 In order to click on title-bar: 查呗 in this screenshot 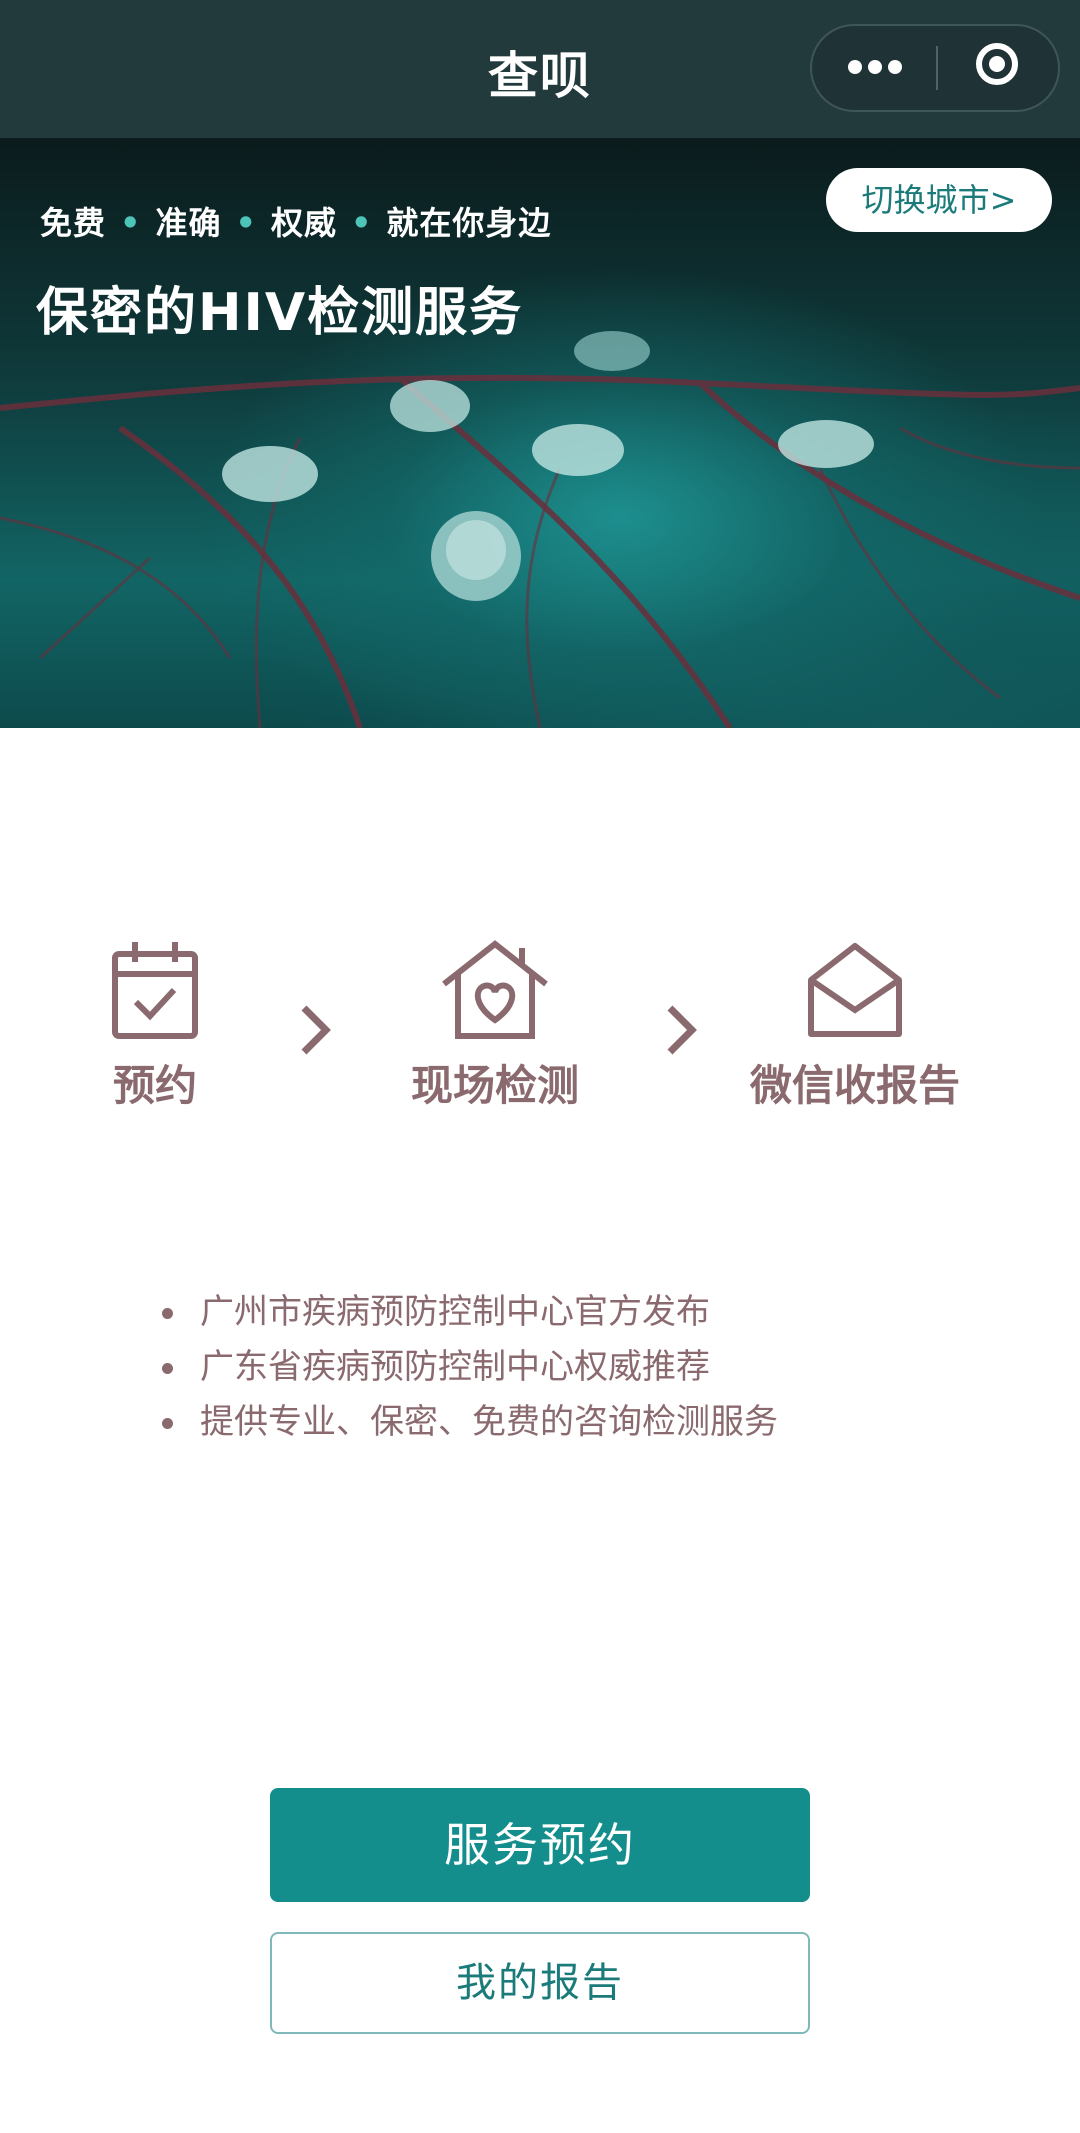, I will do `click(540, 69)`.